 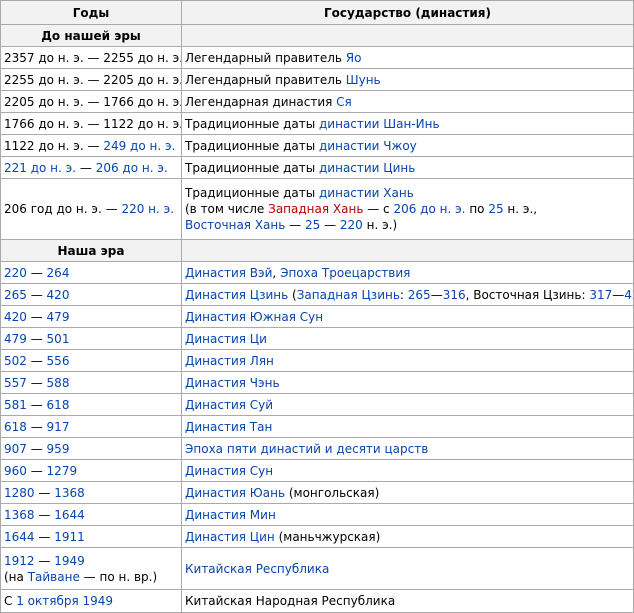 What do you see at coordinates (69, 537) in the screenshot?
I see `years-link: 1911` at bounding box center [69, 537].